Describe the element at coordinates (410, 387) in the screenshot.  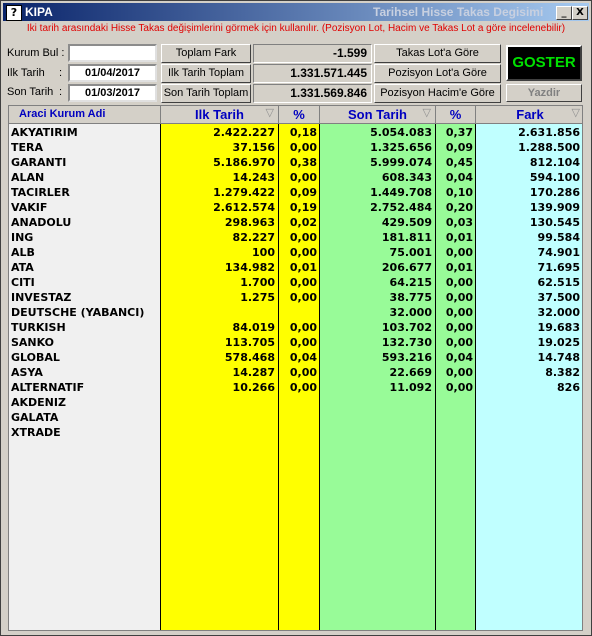
I see `cell-son: 11.092` at that location.